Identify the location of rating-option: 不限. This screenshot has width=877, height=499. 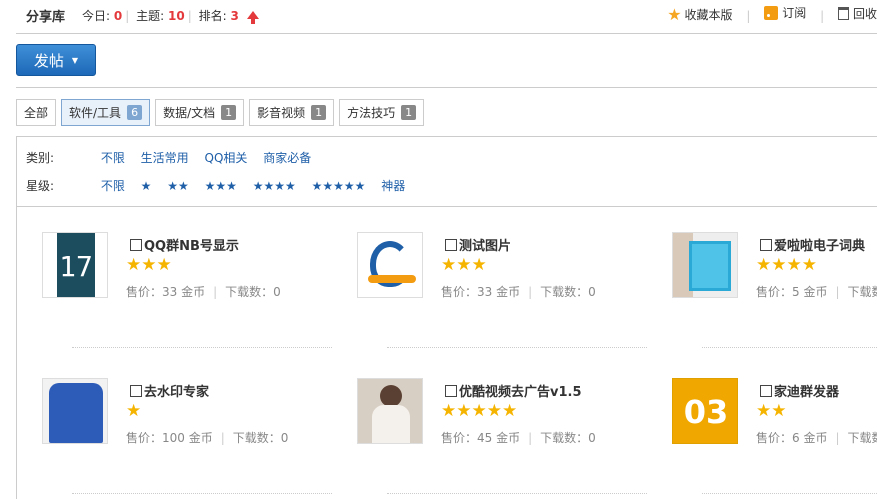
(113, 186).